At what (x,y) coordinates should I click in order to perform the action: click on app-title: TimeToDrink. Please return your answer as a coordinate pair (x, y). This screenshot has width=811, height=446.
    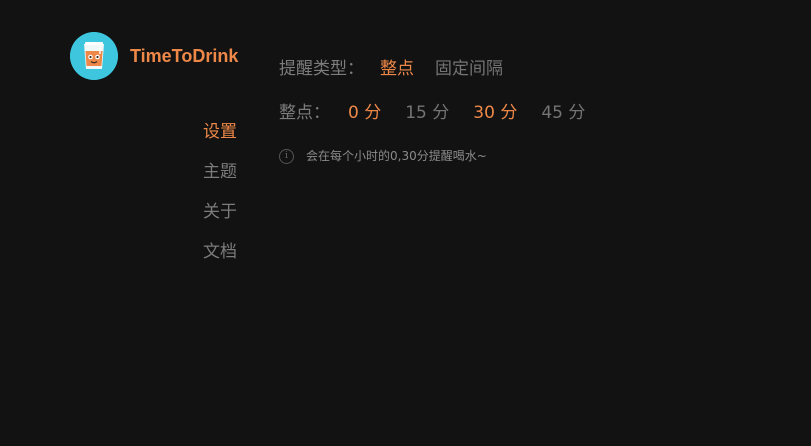
    Looking at the image, I should click on (184, 56).